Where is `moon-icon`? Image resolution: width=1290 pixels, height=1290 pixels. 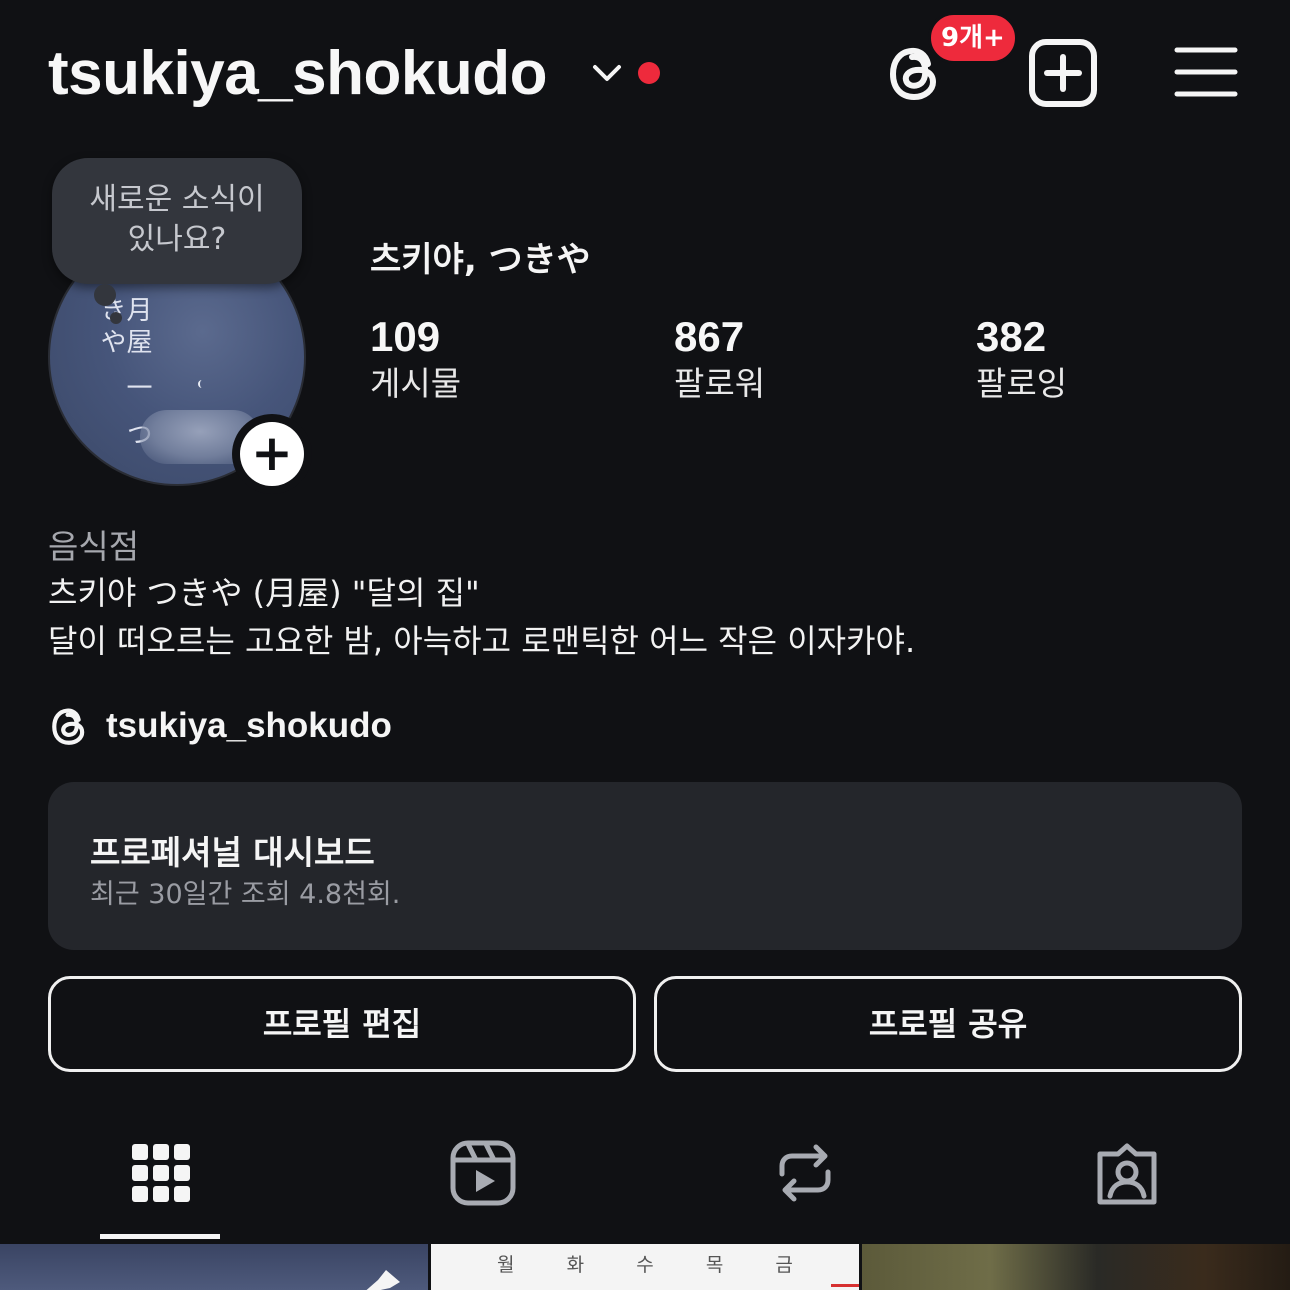
moon-icon is located at coordinates (202, 384).